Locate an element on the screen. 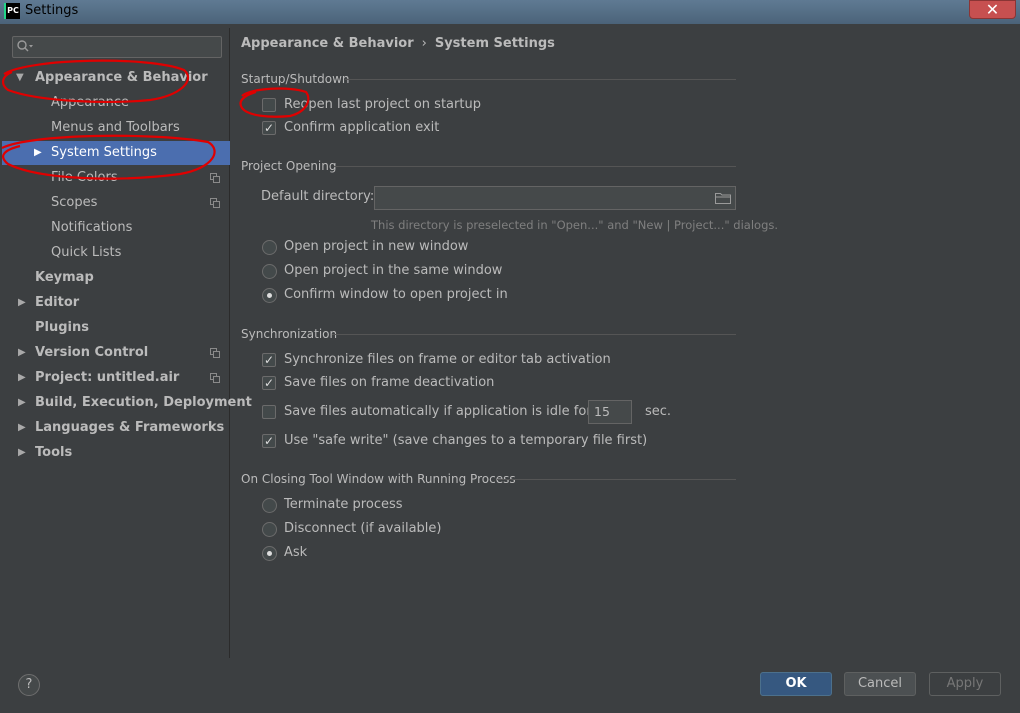 This screenshot has width=1020, height=713. open-new-window-label: Open project in new window is located at coordinates (376, 246).